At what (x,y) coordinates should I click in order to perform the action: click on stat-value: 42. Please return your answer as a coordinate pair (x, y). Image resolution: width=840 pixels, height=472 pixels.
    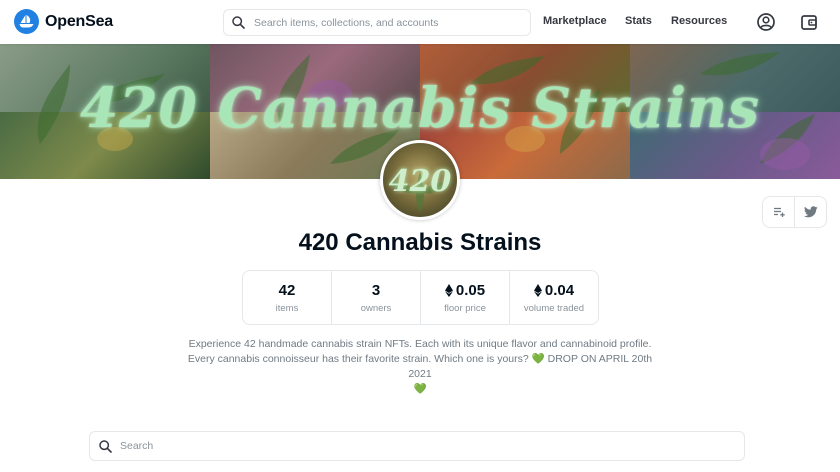
    Looking at the image, I should click on (287, 290).